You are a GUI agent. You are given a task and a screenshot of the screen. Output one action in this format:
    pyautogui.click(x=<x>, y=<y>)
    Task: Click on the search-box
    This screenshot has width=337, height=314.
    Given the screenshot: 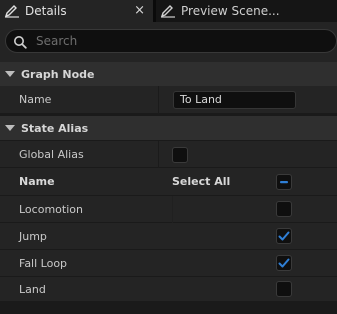 What is the action you would take?
    pyautogui.click(x=171, y=41)
    